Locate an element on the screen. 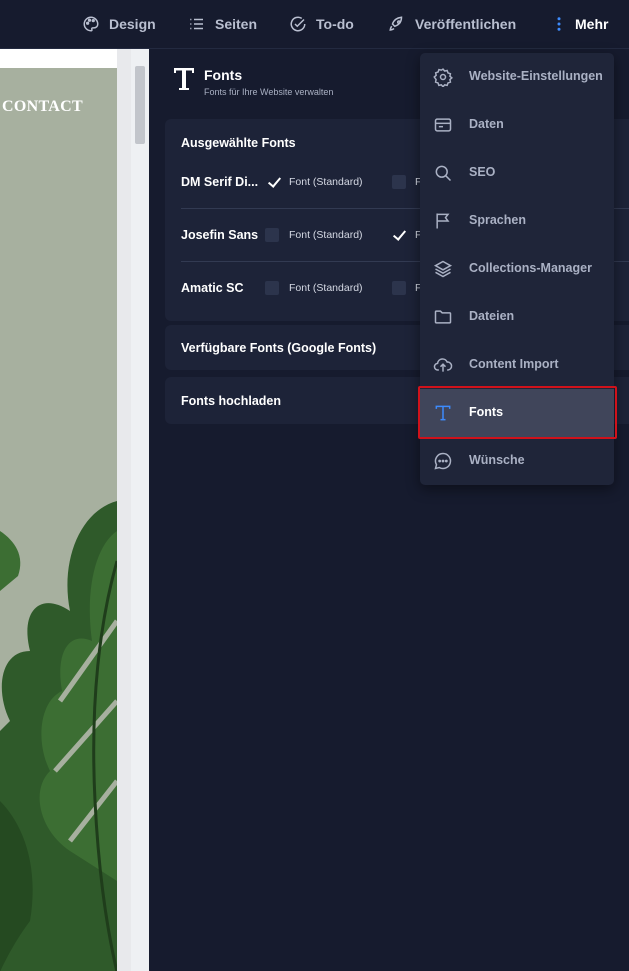  menu-item-content-import: Content Import is located at coordinates (517, 365).